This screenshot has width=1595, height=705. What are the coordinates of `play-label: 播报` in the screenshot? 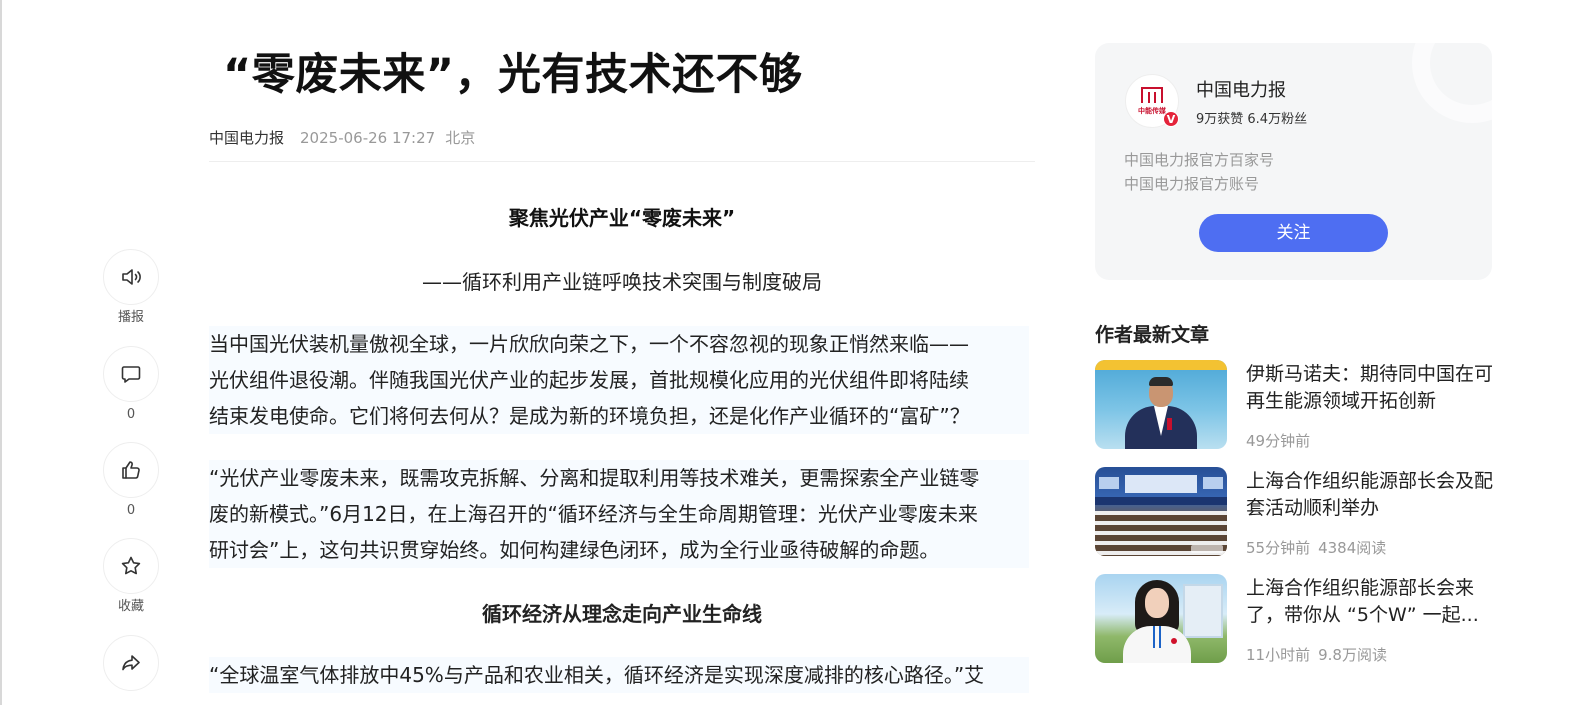 It's located at (130, 317).